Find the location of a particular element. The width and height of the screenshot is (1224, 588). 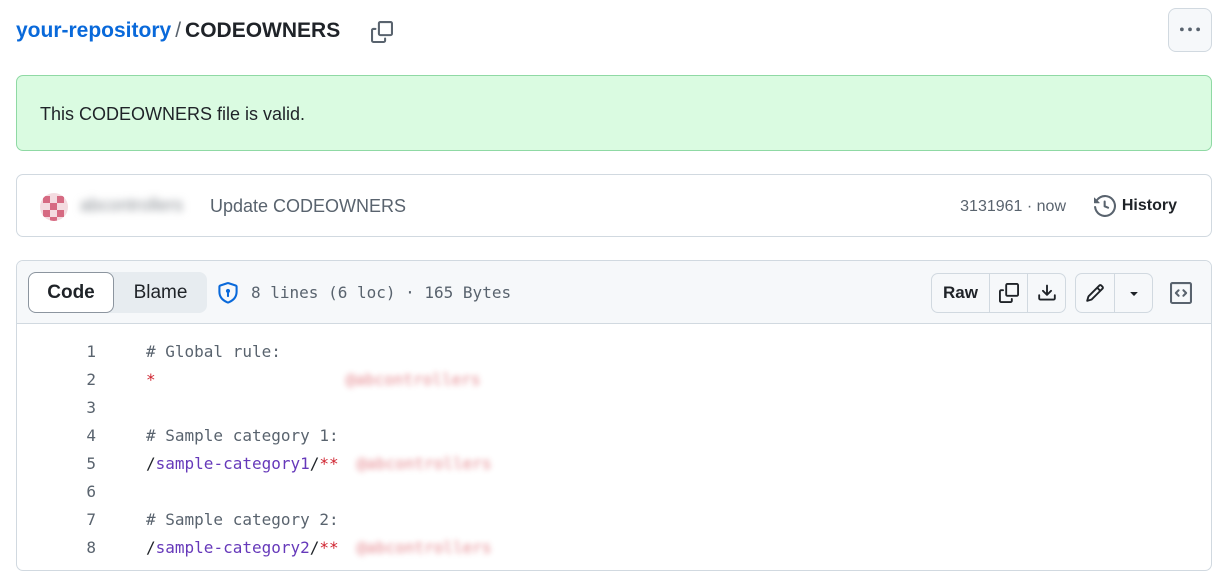

breadcrumb: your-repository / CODEOWNERS is located at coordinates (178, 31).